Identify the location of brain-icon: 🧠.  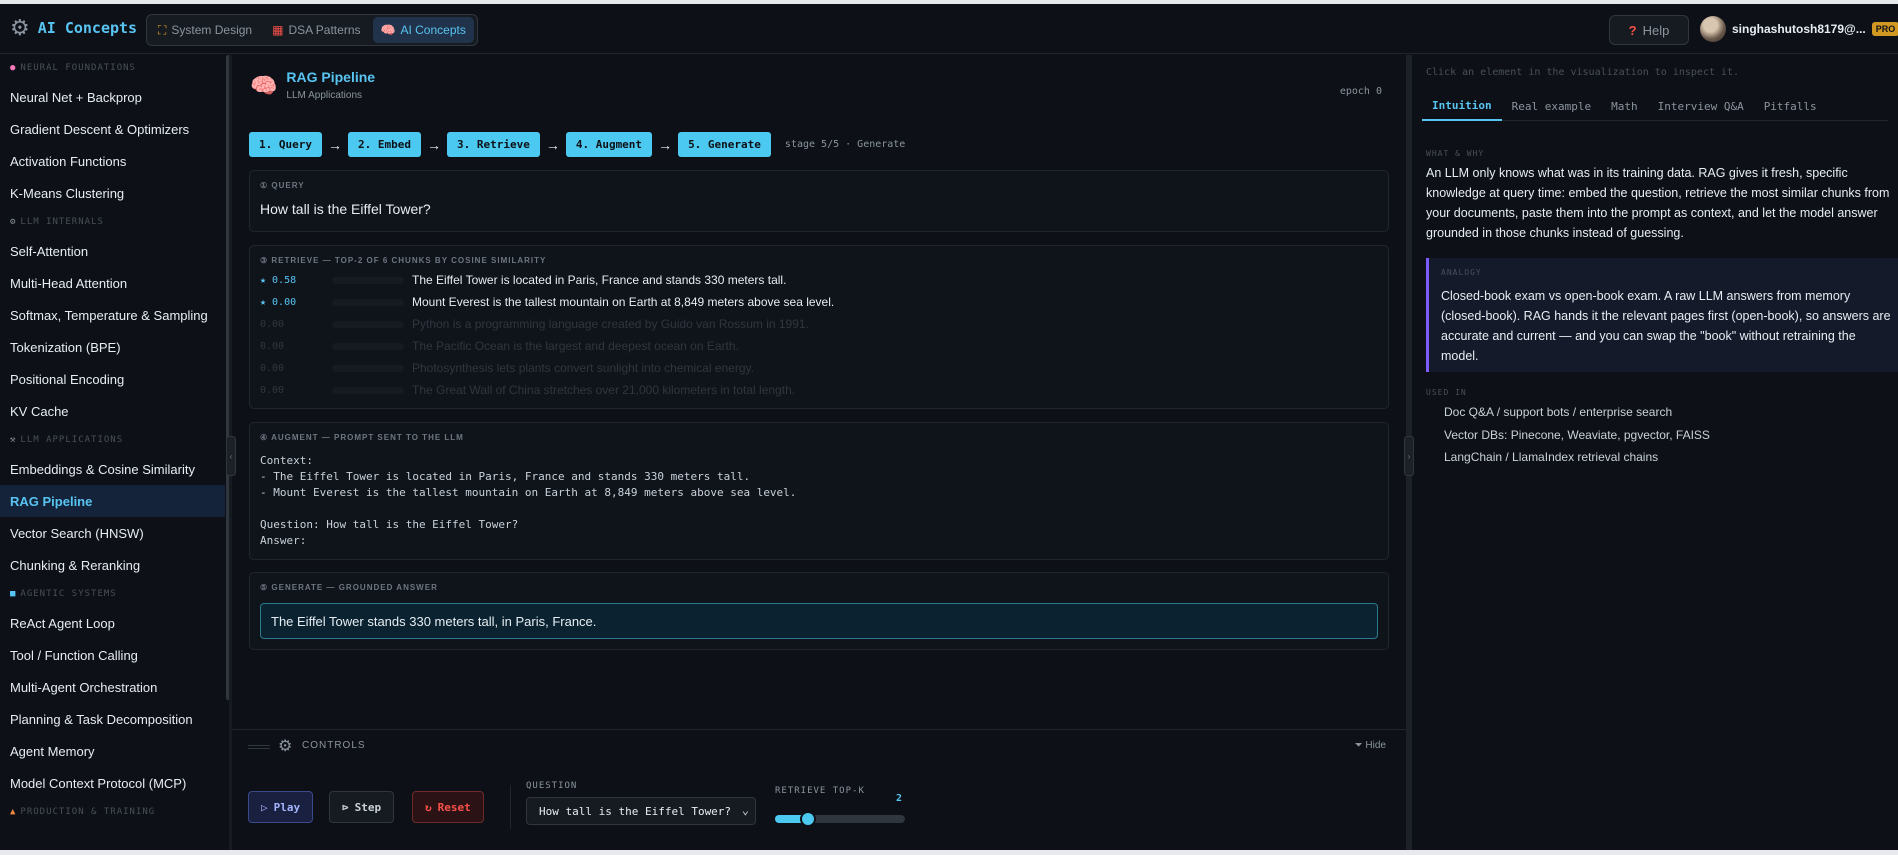
(264, 85).